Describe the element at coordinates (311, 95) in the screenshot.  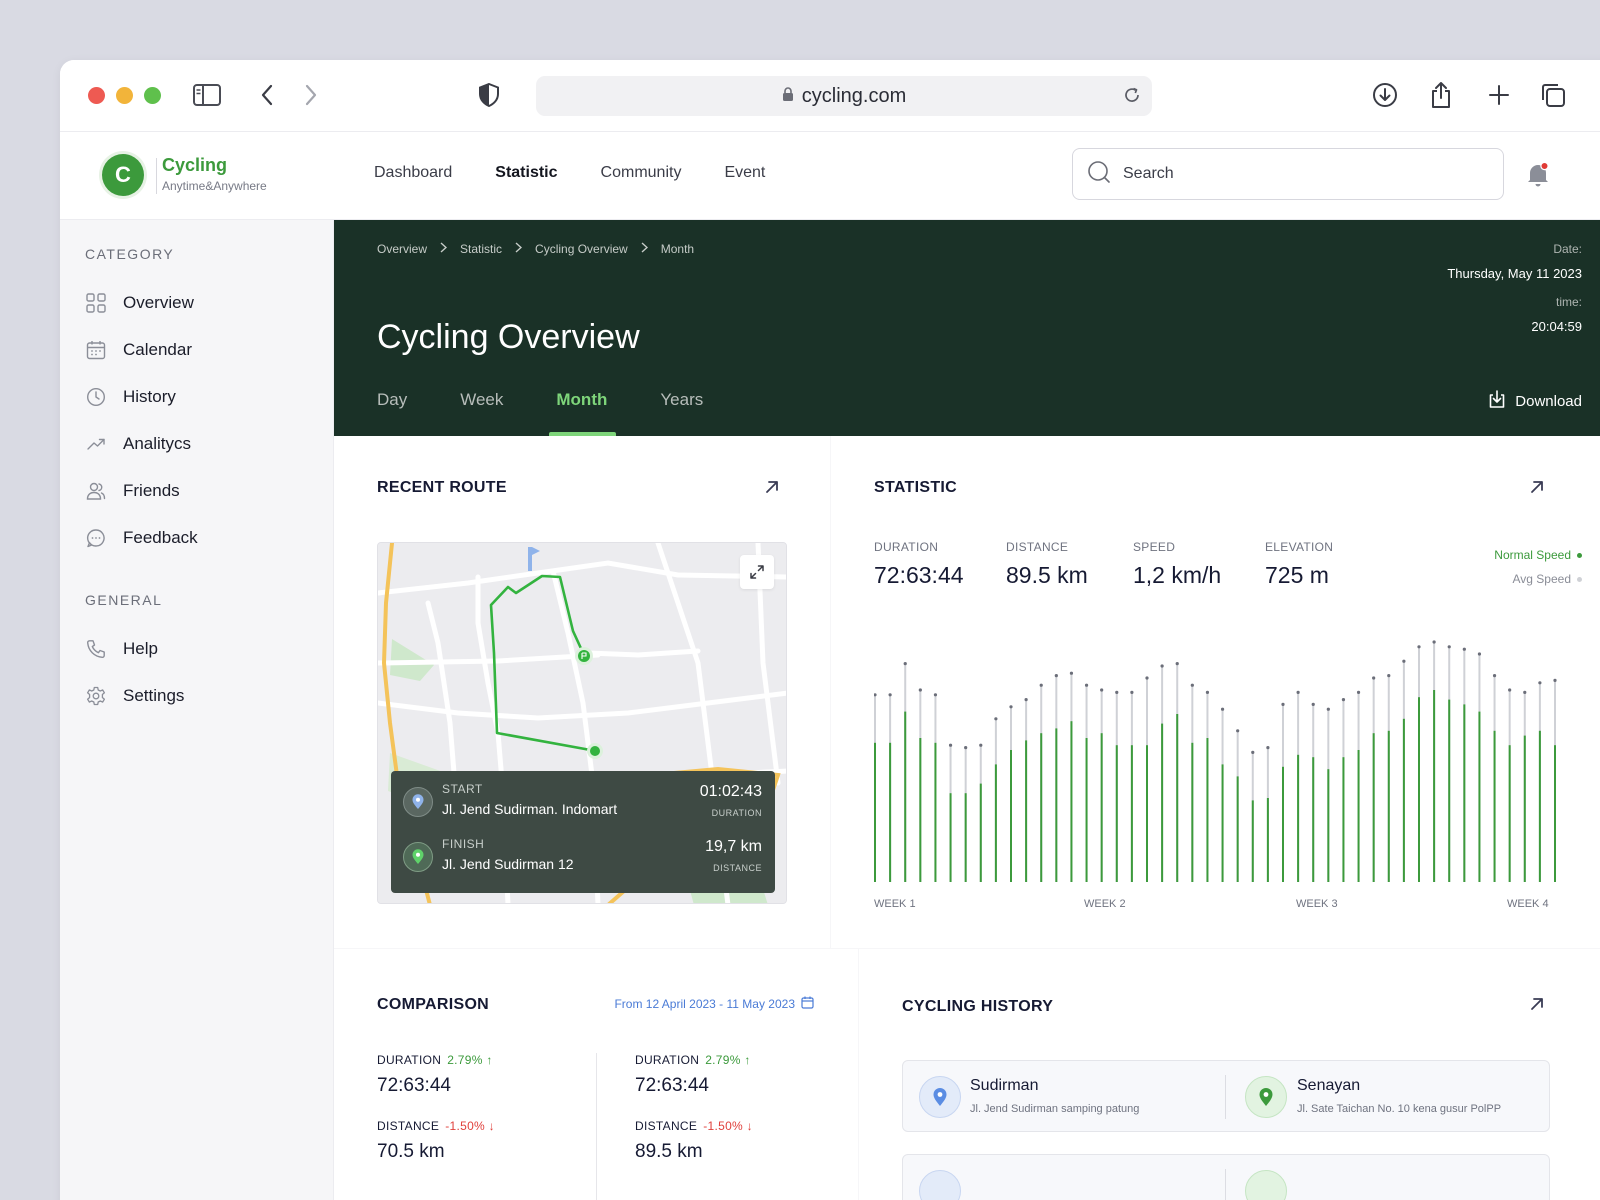
I see `forward-icon` at that location.